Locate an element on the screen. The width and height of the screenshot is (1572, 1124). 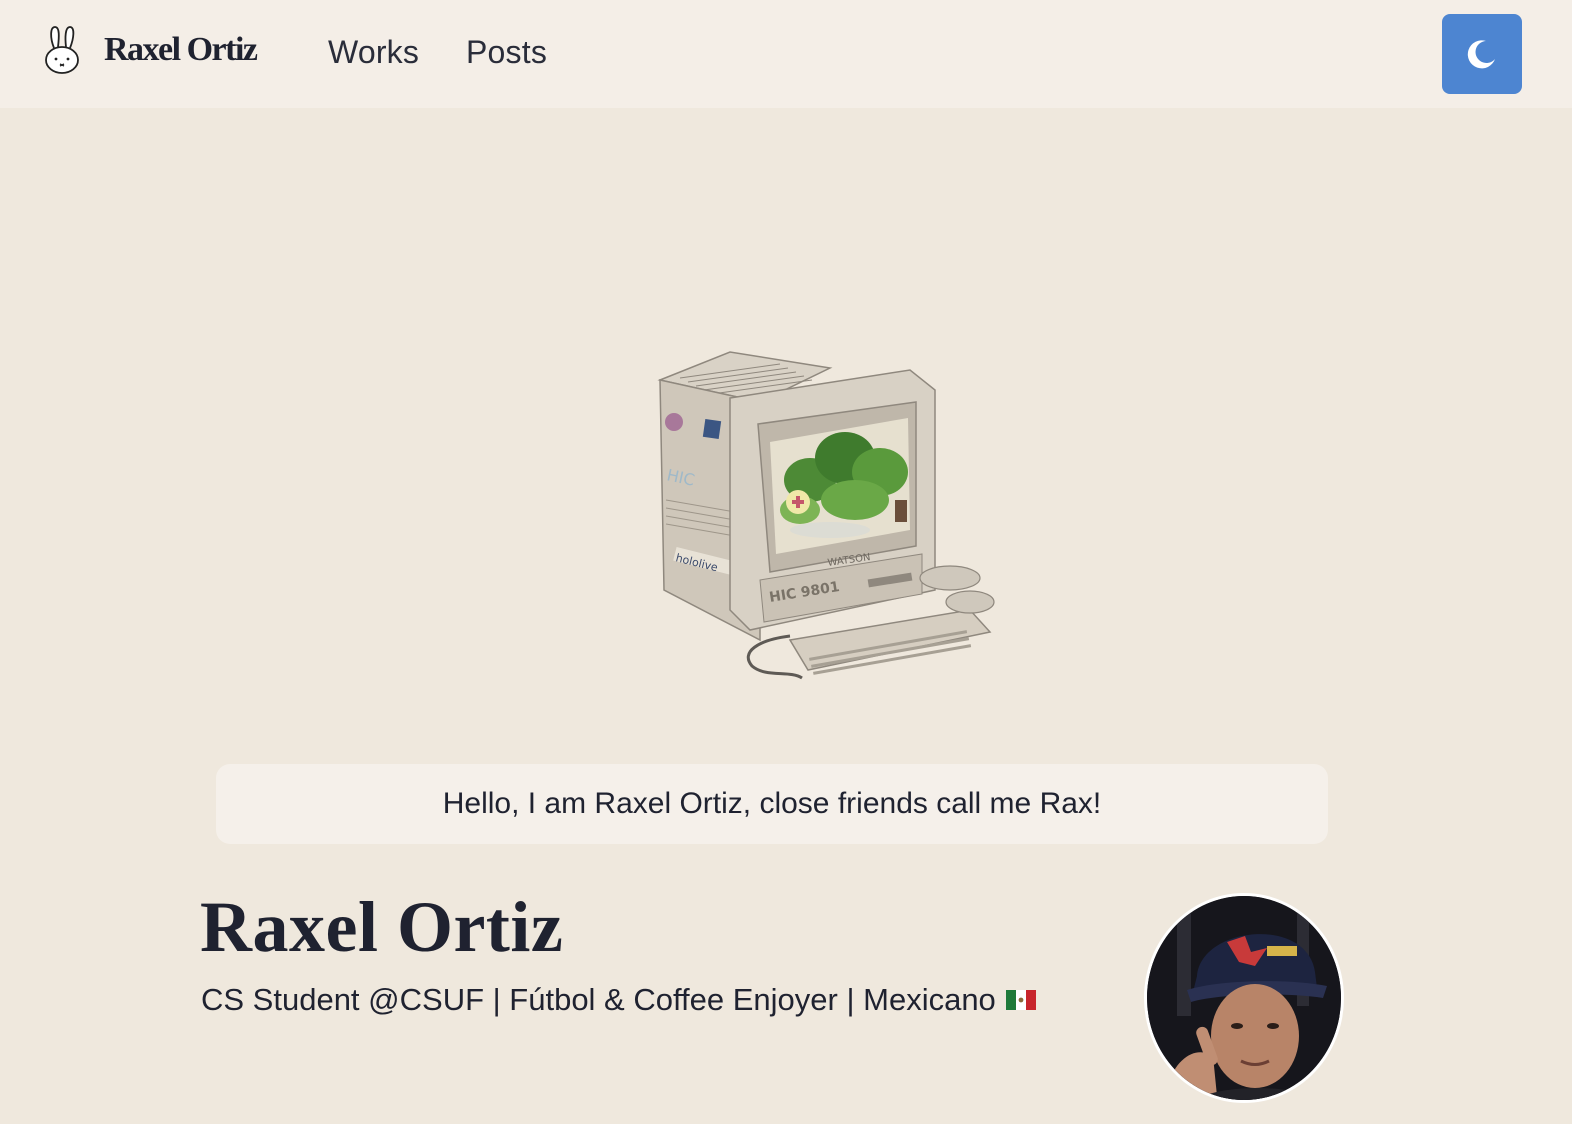
theme-toggle-button is located at coordinates (1482, 54).